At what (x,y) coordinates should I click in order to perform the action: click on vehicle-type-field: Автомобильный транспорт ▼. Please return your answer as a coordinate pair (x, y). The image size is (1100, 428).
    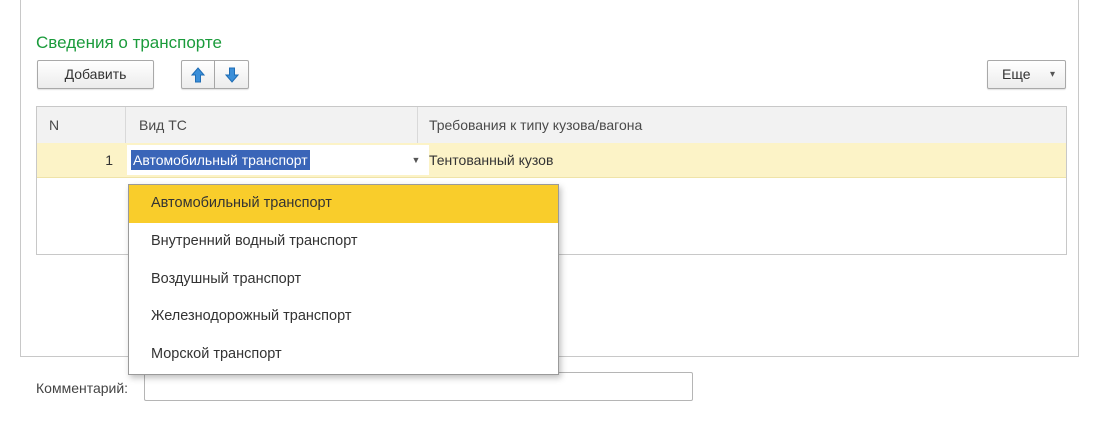
    Looking at the image, I should click on (278, 160).